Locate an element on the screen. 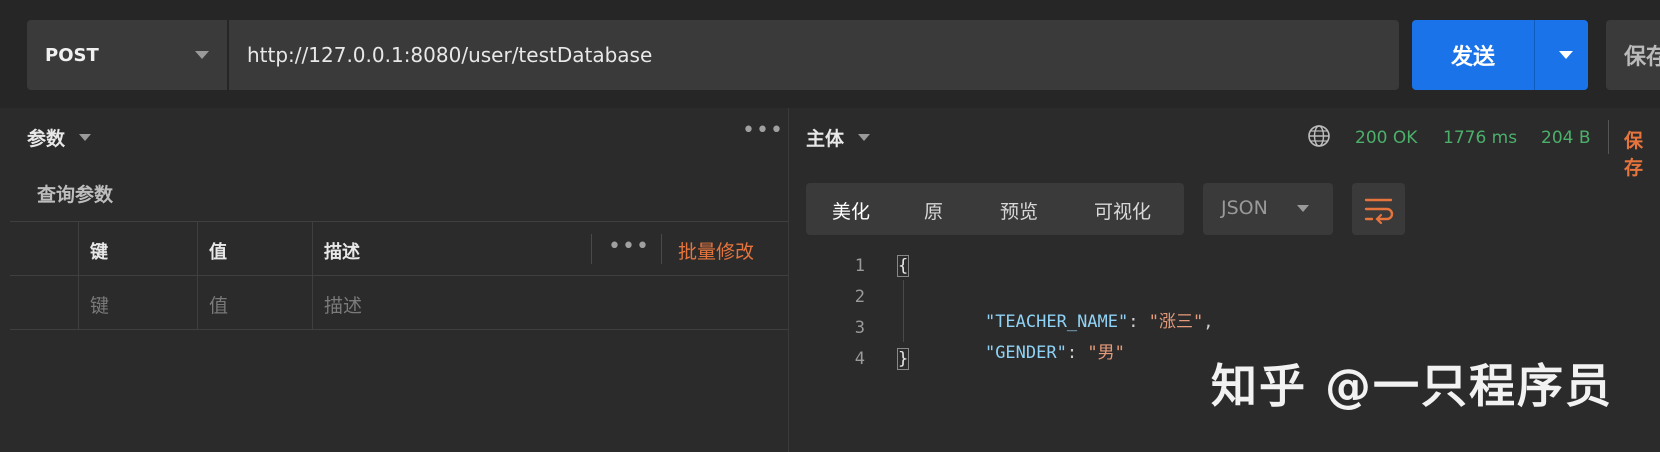 This screenshot has width=1660, height=452. send-divider is located at coordinates (1534, 55).